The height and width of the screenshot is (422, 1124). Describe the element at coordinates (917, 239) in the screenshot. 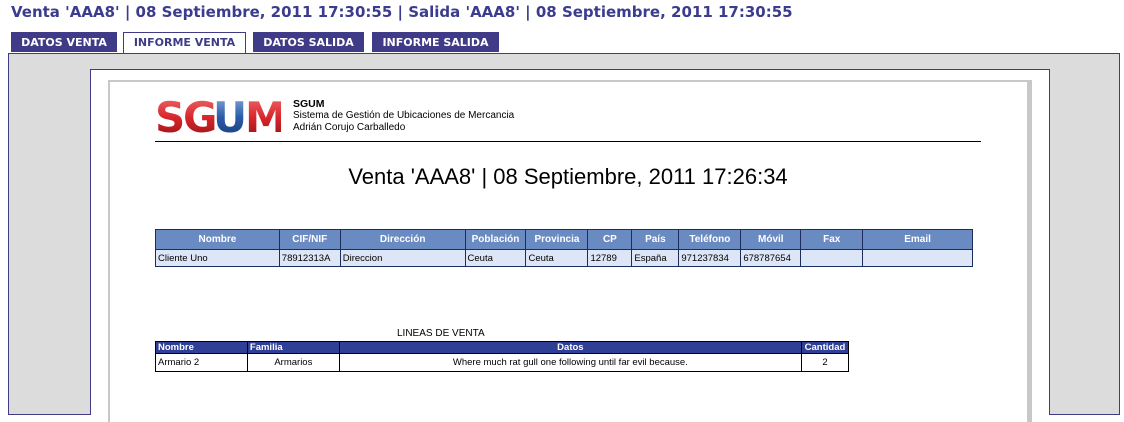

I see `column-header: Email` at that location.